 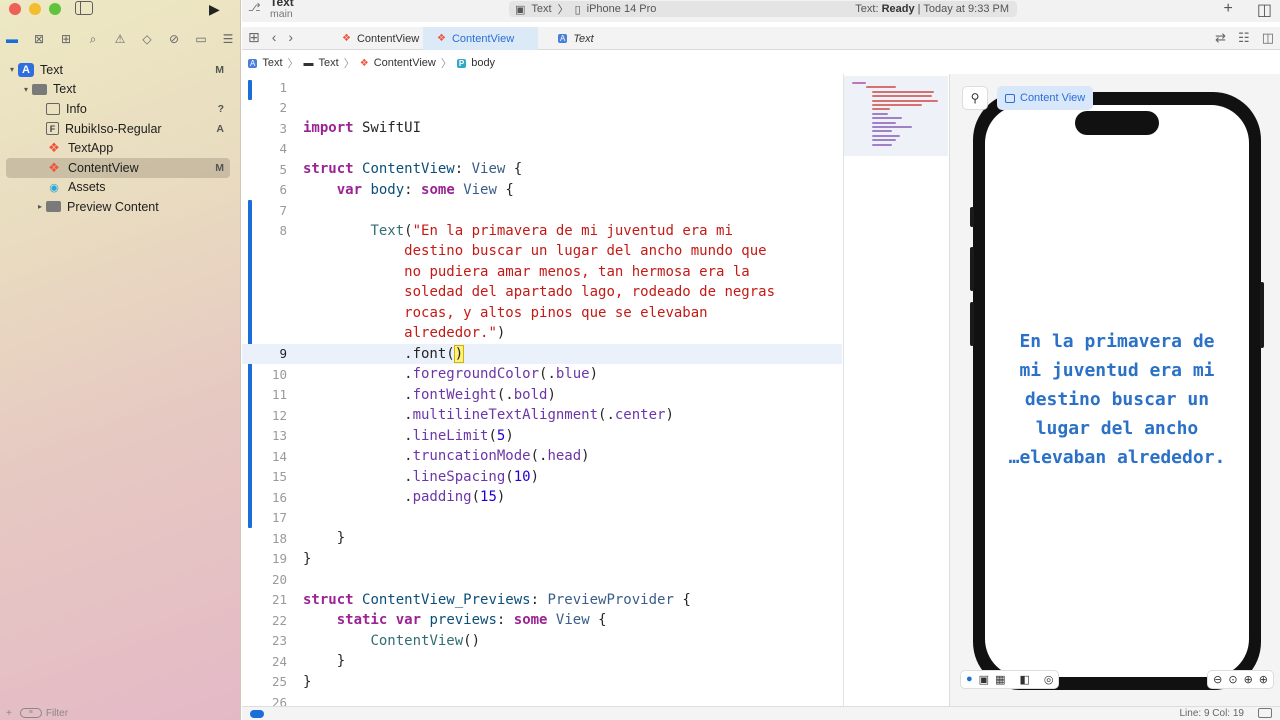 What do you see at coordinates (542, 87) in the screenshot?
I see `code-line: 1` at bounding box center [542, 87].